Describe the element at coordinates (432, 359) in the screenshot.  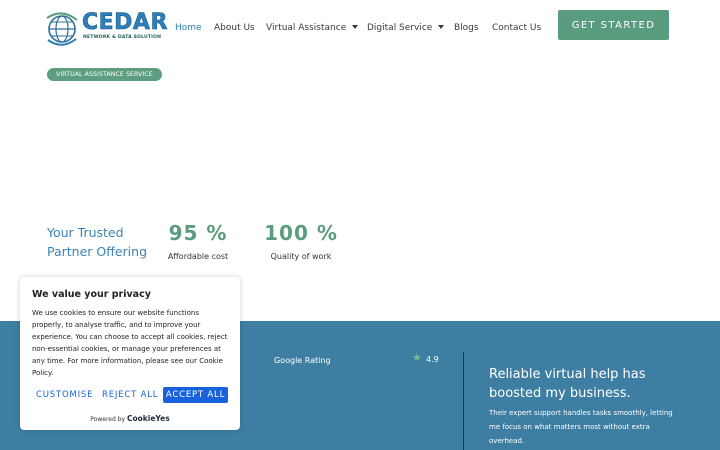
I see `rating-value: 4.9` at that location.